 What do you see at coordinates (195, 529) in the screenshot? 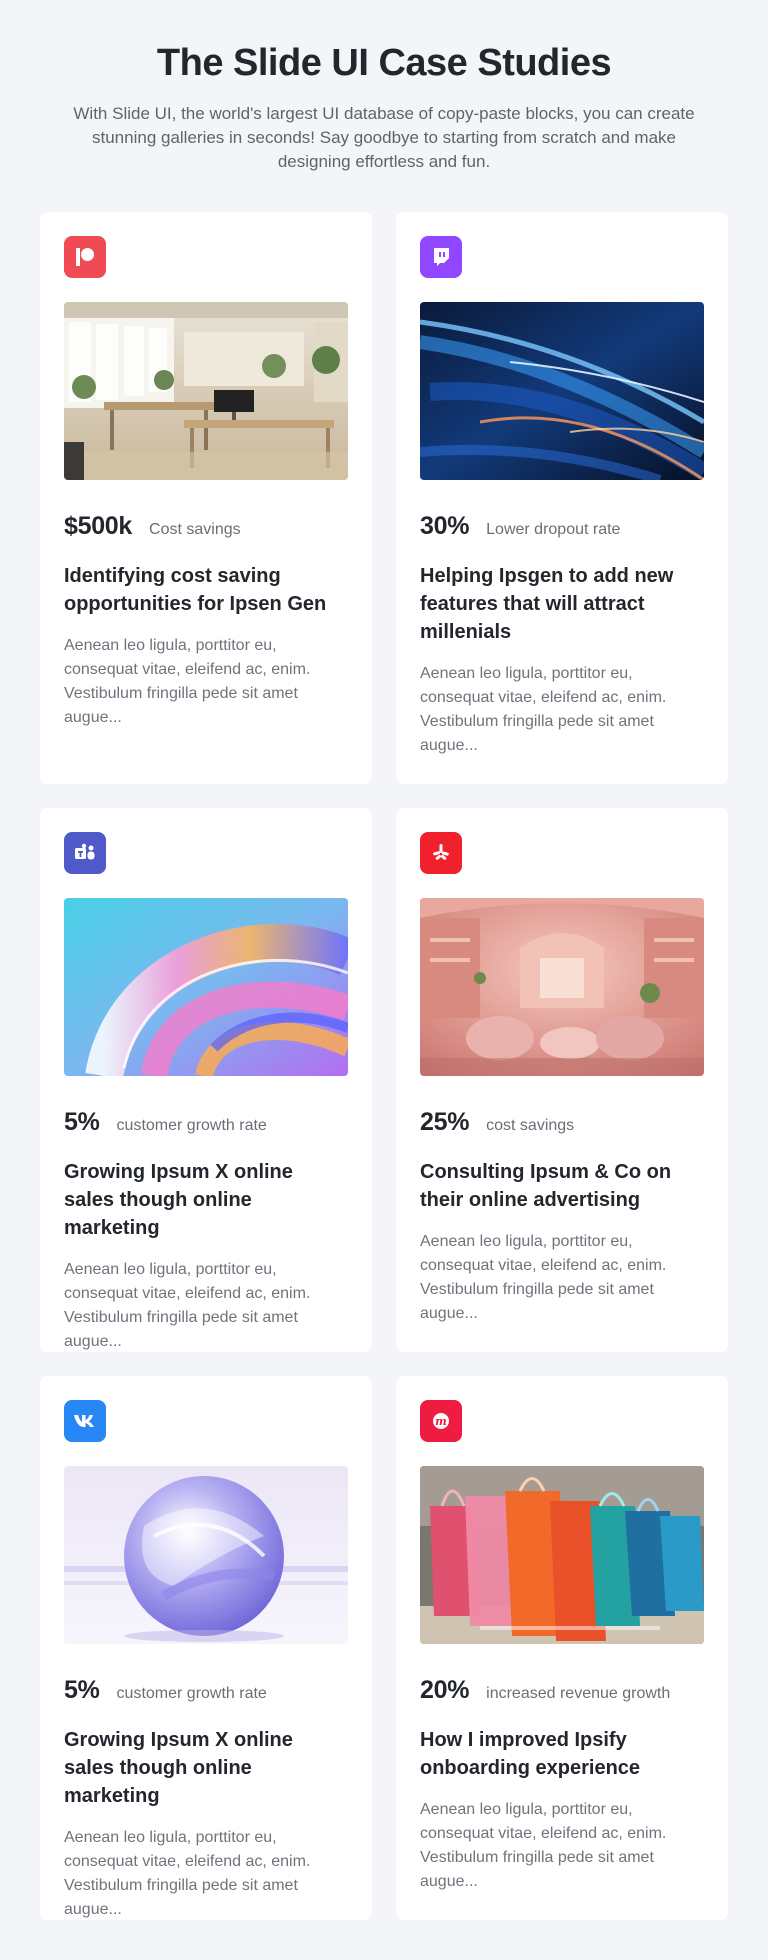
I see `stat-label: Cost savings` at bounding box center [195, 529].